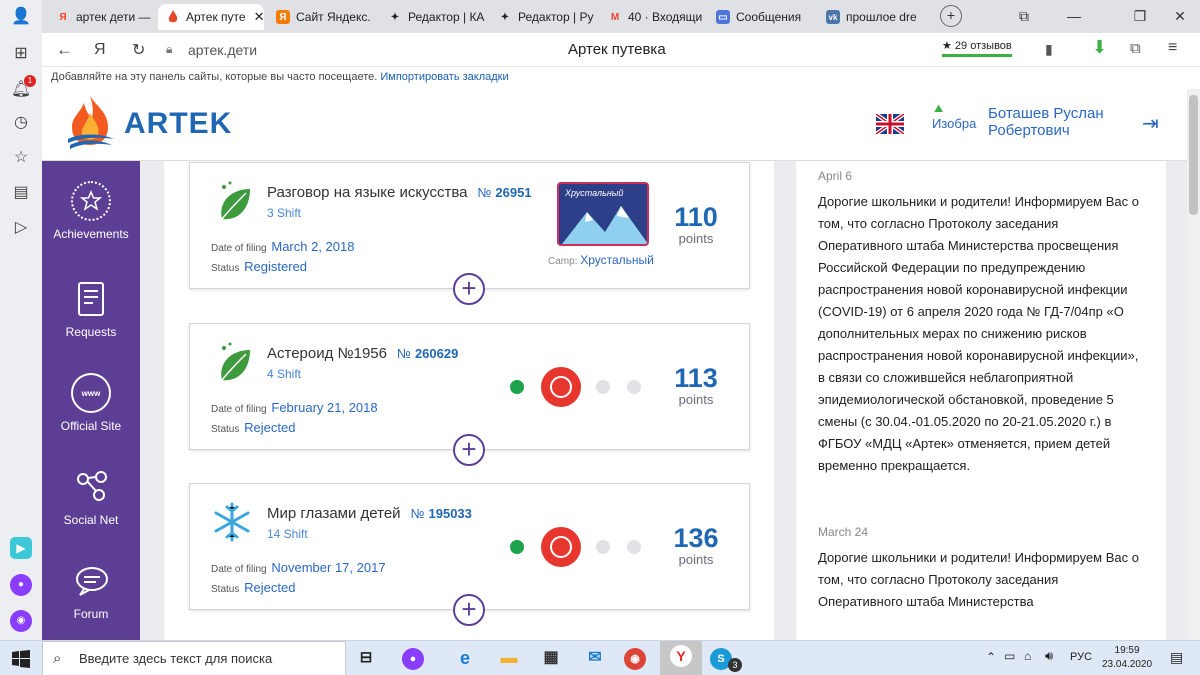  What do you see at coordinates (1049, 49) in the screenshot?
I see `bookmark-icon: ▮` at bounding box center [1049, 49].